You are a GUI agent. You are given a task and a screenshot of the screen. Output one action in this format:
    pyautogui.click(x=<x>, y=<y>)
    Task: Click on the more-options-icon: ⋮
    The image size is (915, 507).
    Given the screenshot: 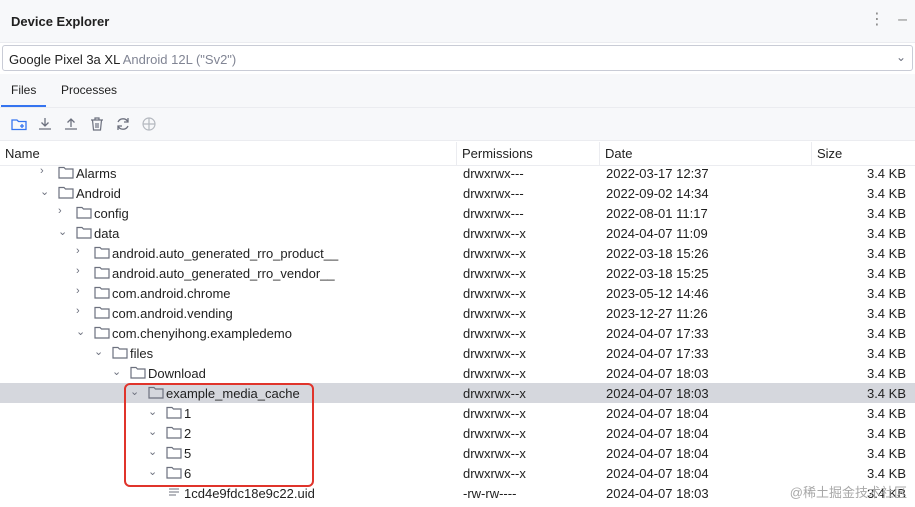 What is the action you would take?
    pyautogui.click(x=877, y=20)
    